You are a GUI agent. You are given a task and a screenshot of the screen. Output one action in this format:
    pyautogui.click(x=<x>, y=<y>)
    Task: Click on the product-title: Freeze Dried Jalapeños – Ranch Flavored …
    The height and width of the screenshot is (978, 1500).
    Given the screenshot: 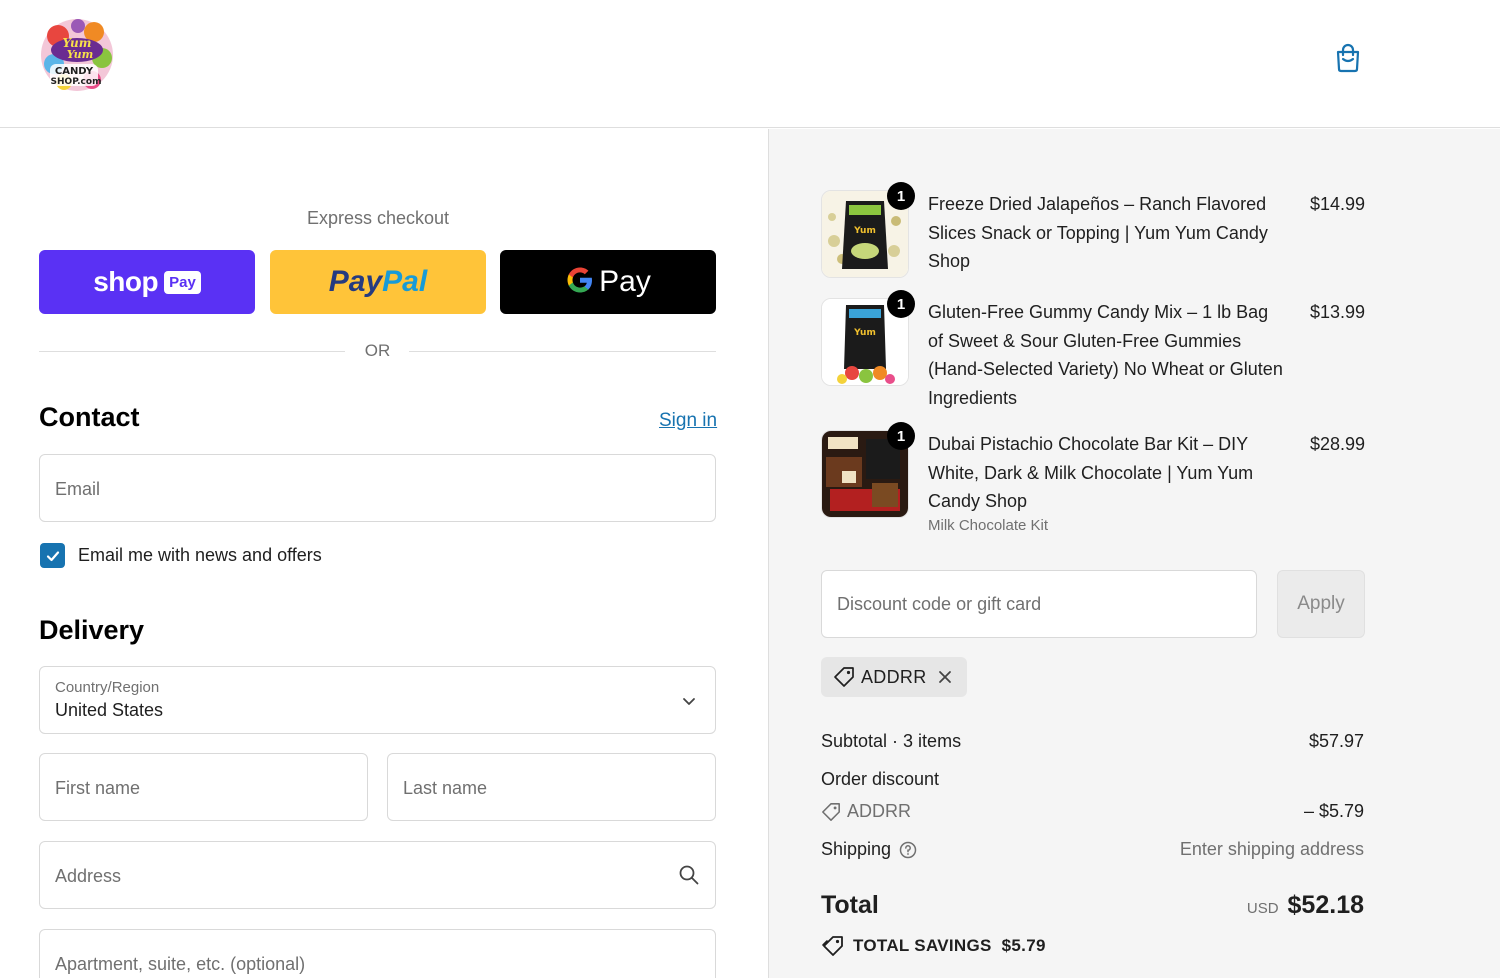 What is the action you would take?
    pyautogui.click(x=1098, y=232)
    